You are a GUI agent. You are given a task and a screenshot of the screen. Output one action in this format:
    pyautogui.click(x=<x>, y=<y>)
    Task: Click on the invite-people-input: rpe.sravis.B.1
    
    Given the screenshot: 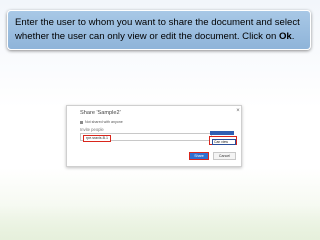 What is the action you would take?
    pyautogui.click(x=146, y=137)
    